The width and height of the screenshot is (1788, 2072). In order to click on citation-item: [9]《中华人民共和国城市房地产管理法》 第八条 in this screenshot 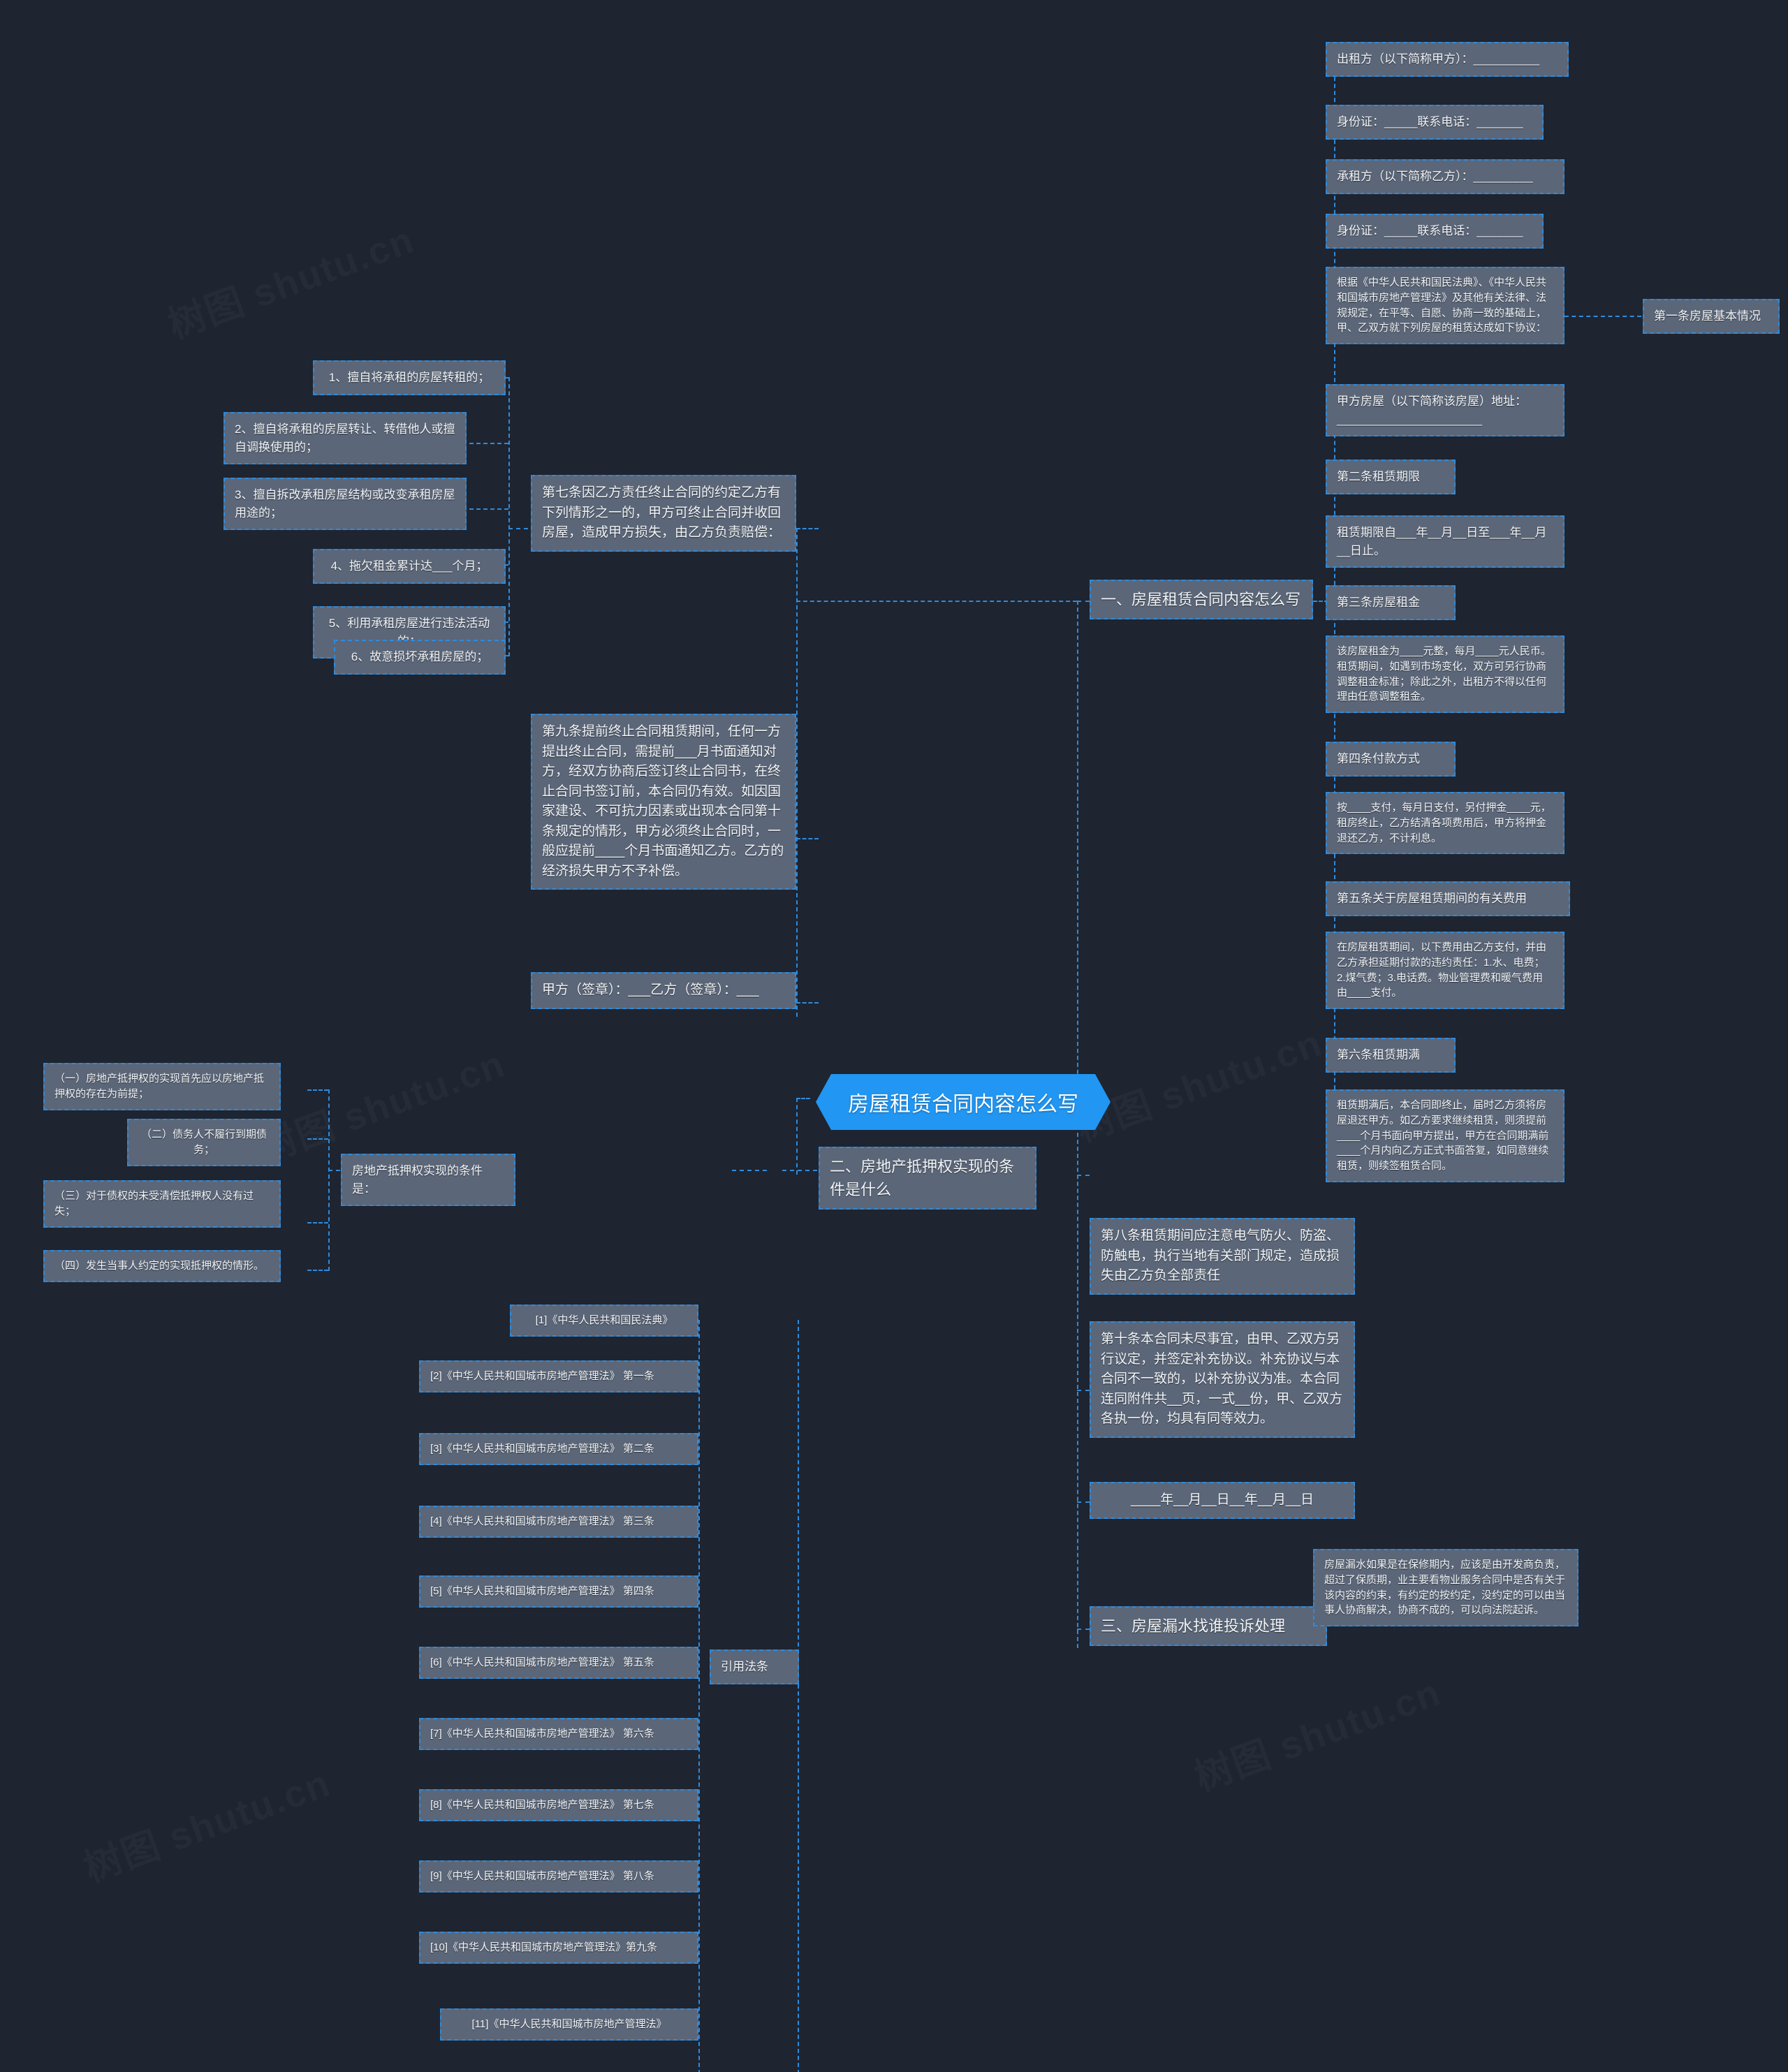, I will do `click(559, 1876)`.